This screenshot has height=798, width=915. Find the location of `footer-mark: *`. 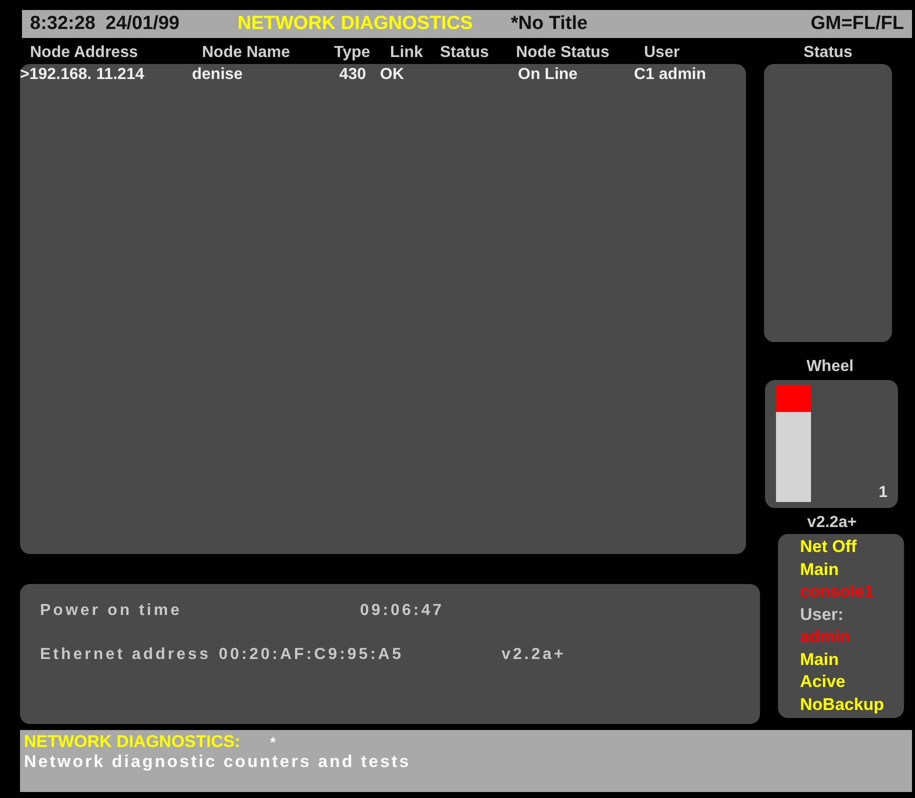

footer-mark: * is located at coordinates (273, 742).